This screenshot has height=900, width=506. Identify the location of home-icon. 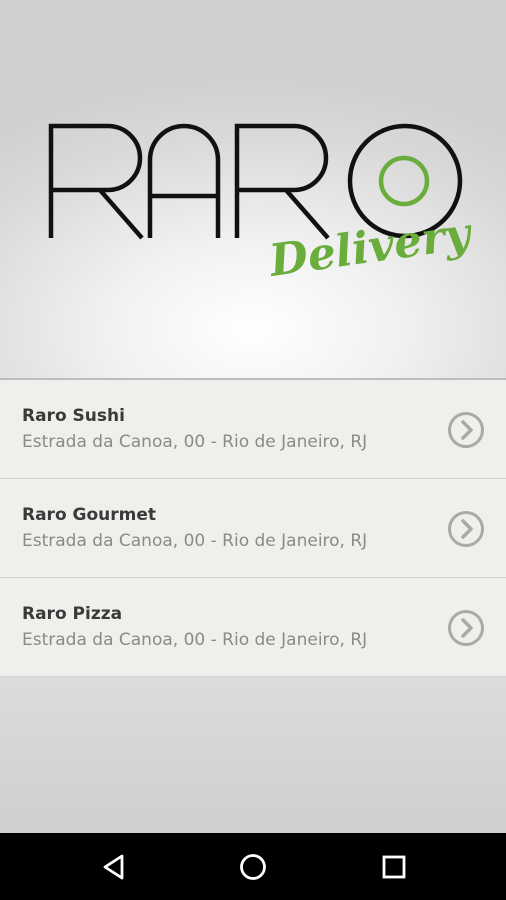
(253, 867).